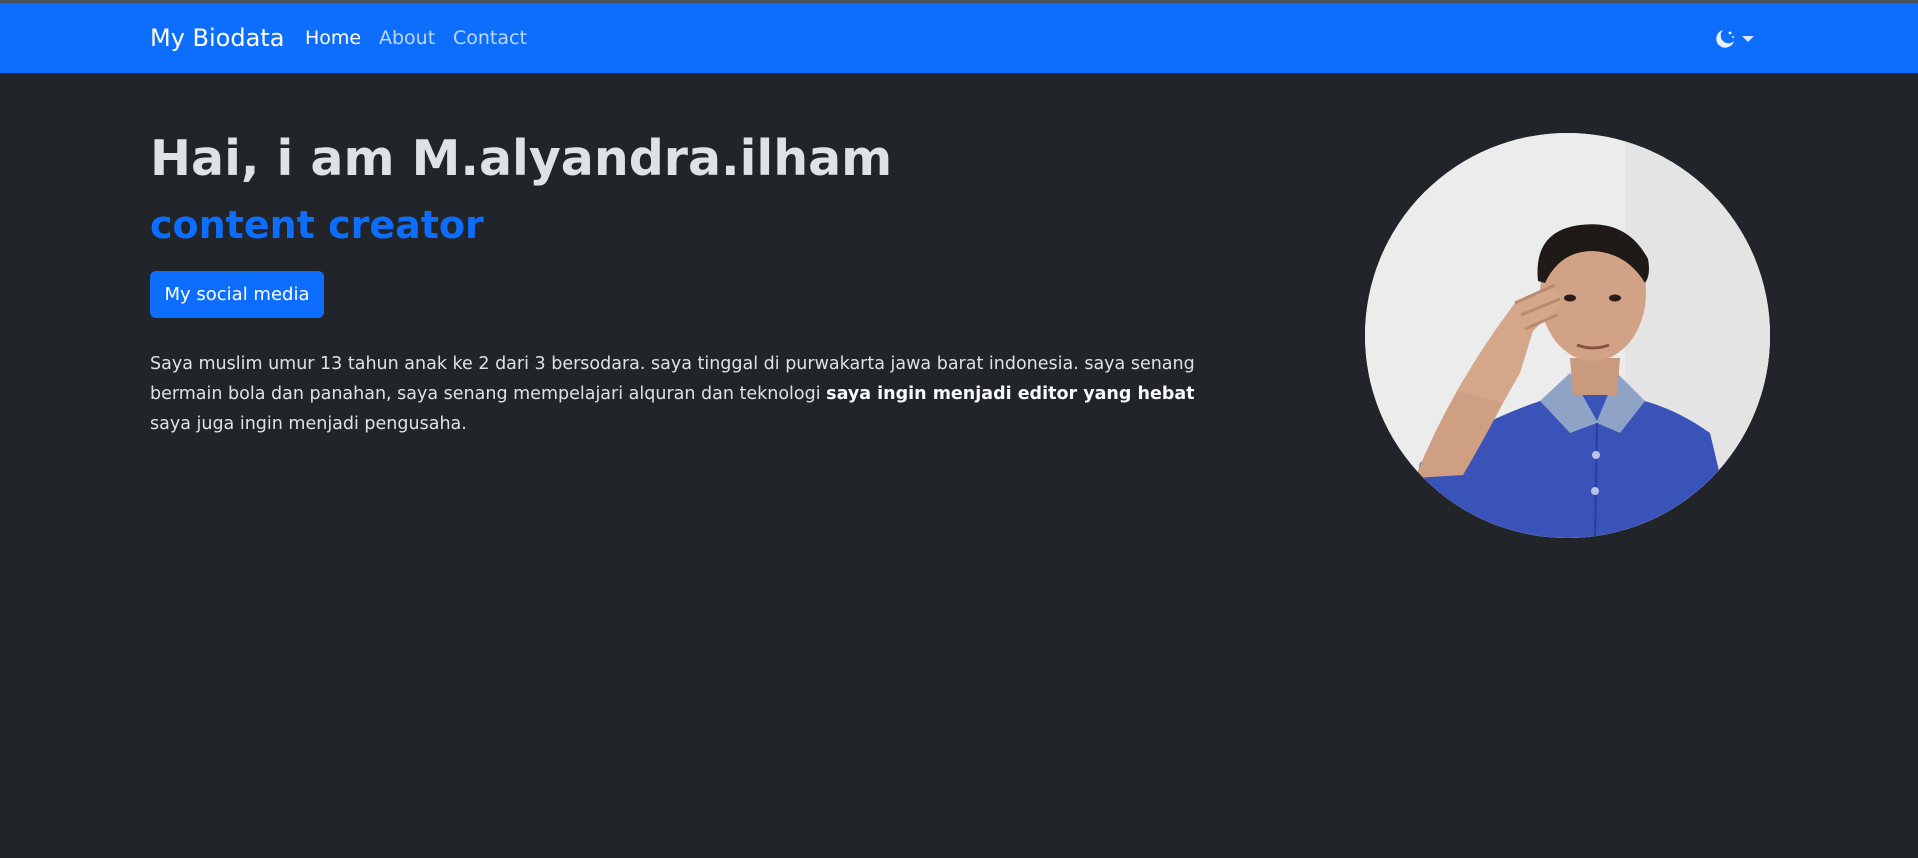 This screenshot has height=858, width=1918. Describe the element at coordinates (1567, 335) in the screenshot. I see `profile-photo` at that location.